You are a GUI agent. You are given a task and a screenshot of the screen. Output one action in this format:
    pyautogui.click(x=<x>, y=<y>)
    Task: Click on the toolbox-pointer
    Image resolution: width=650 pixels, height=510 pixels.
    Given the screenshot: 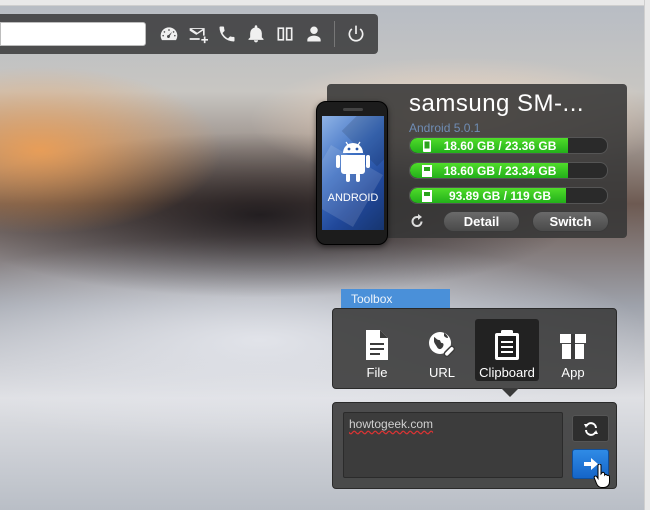 What is the action you would take?
    pyautogui.click(x=510, y=392)
    